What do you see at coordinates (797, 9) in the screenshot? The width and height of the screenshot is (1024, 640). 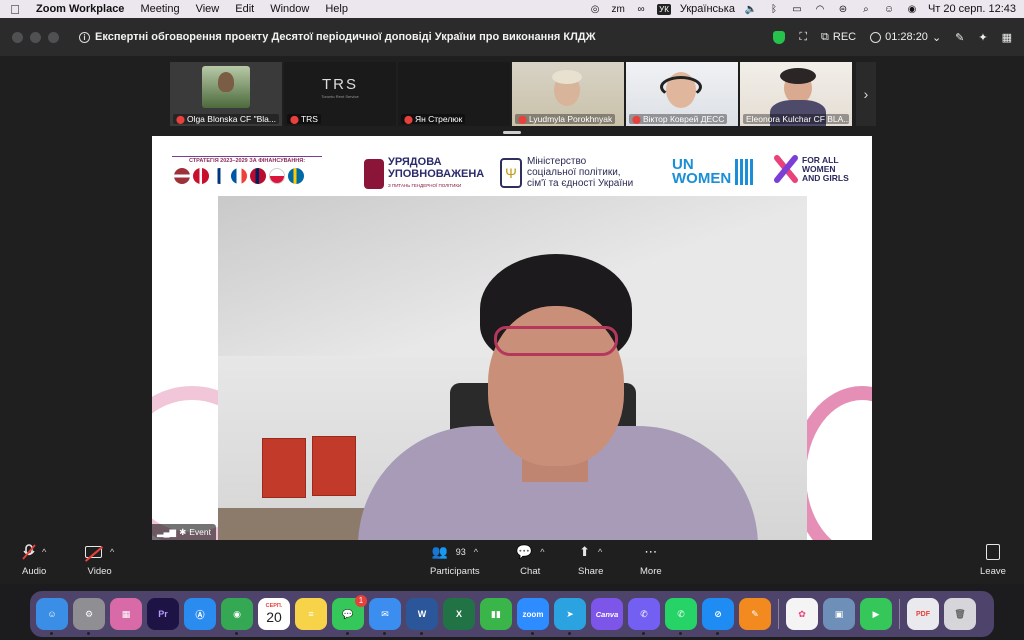 I see `battery-icon: ▭` at bounding box center [797, 9].